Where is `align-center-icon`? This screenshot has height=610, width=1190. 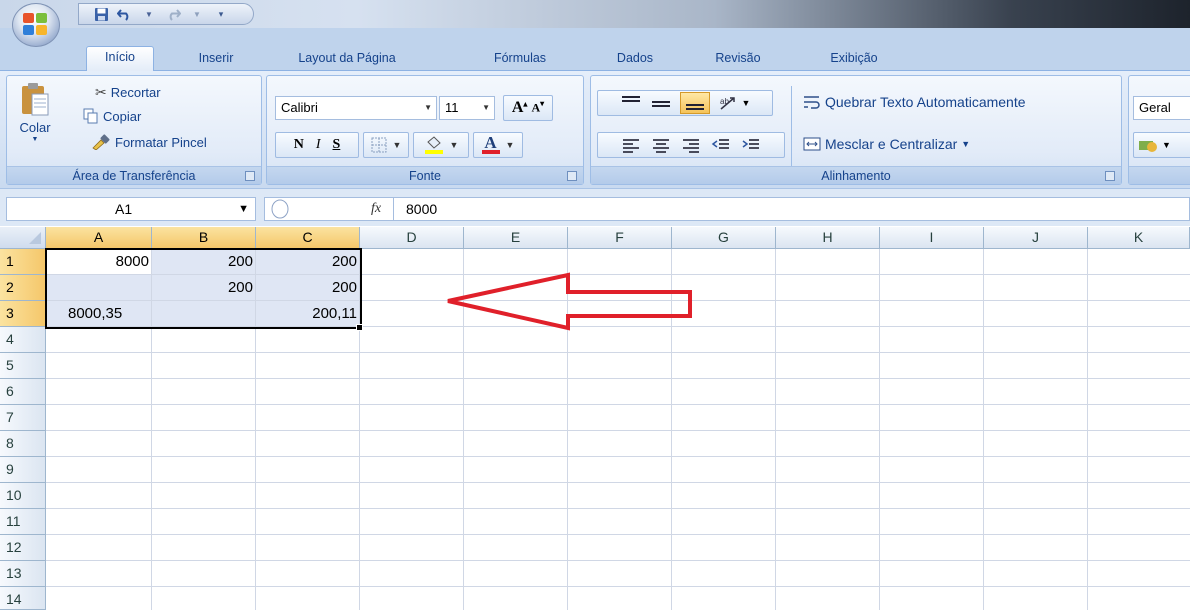 align-center-icon is located at coordinates (661, 145).